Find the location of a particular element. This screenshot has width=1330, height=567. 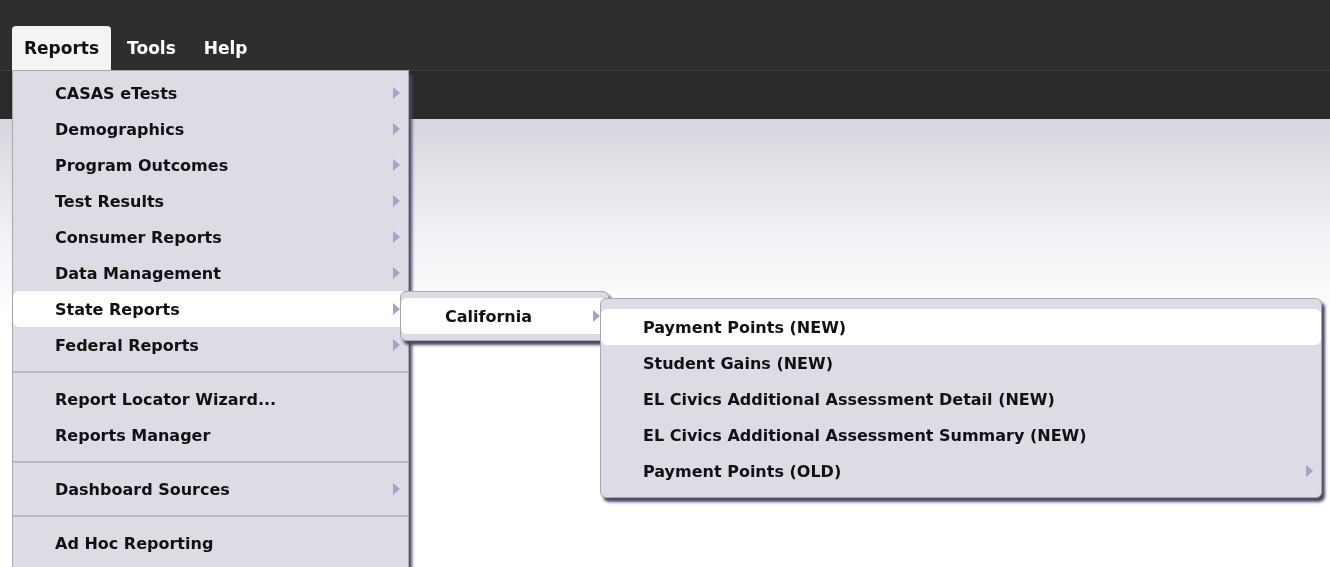

menu-item: Payment Points (OLD) is located at coordinates (961, 471).